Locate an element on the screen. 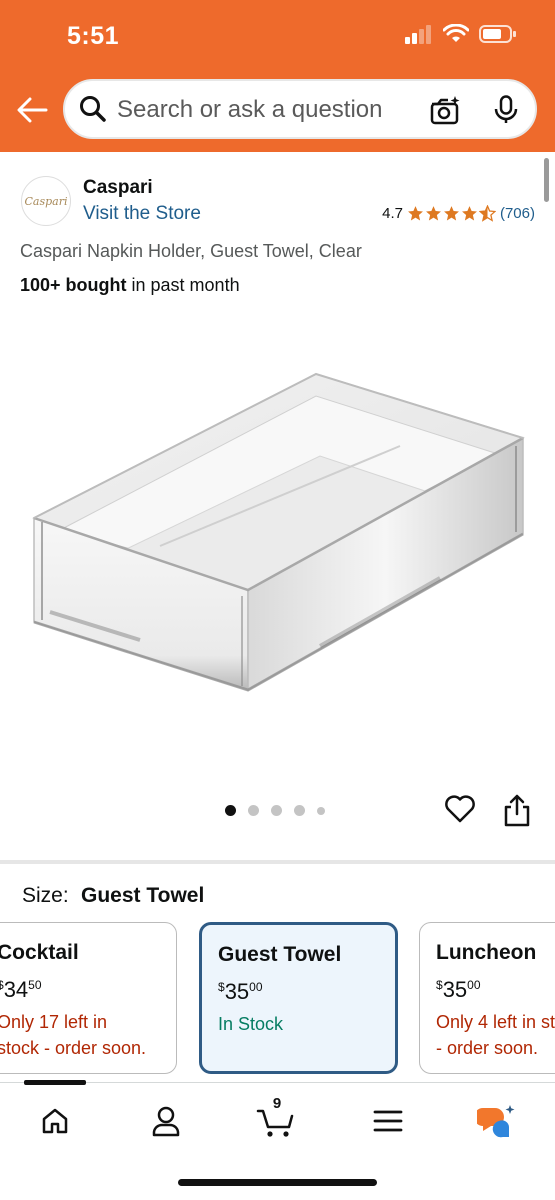 This screenshot has width=555, height=1200. battery-icon is located at coordinates (497, 34).